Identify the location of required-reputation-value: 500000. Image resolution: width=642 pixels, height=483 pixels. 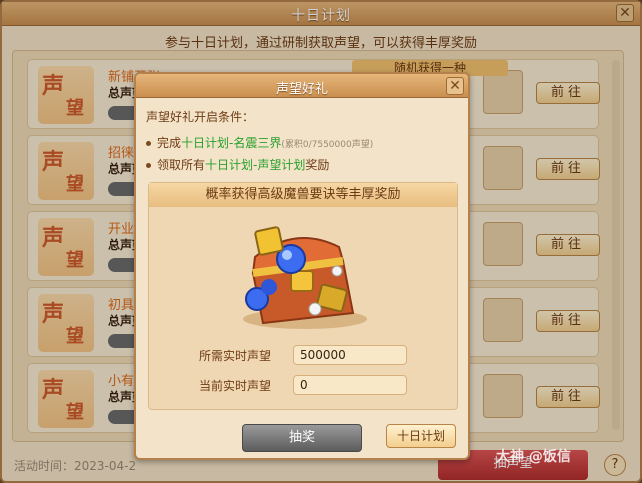
(350, 355).